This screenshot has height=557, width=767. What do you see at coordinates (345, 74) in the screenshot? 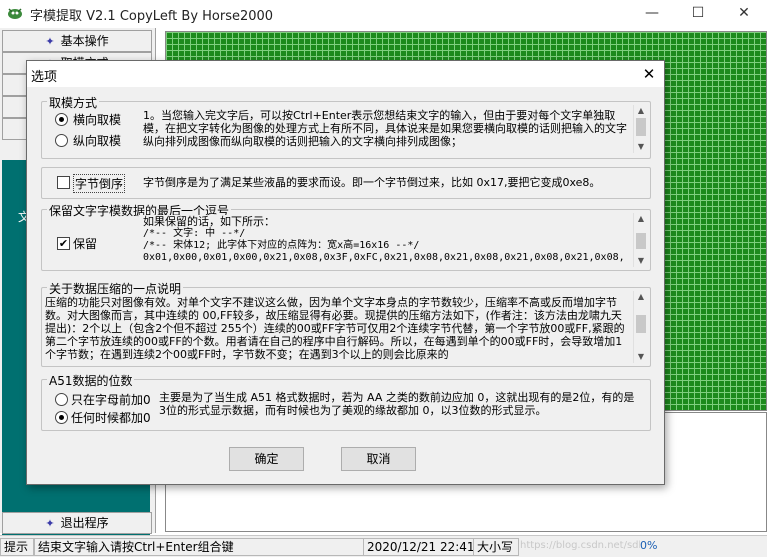
I see `dialog-titlebar: 选项 ✕` at bounding box center [345, 74].